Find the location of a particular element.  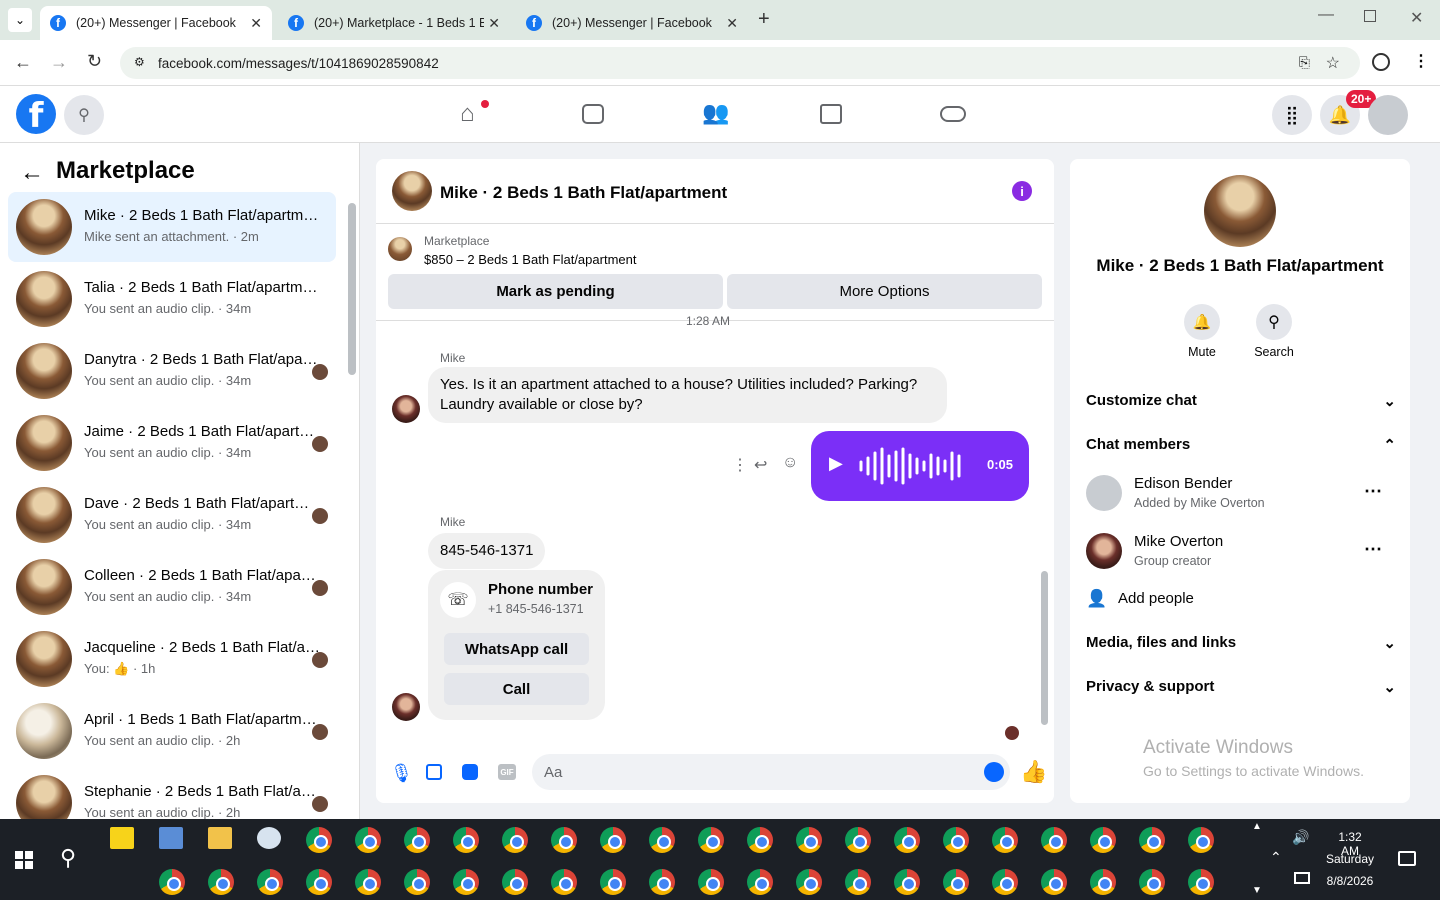

browser-menu-icon: ⋮ is located at coordinates (1421, 61).